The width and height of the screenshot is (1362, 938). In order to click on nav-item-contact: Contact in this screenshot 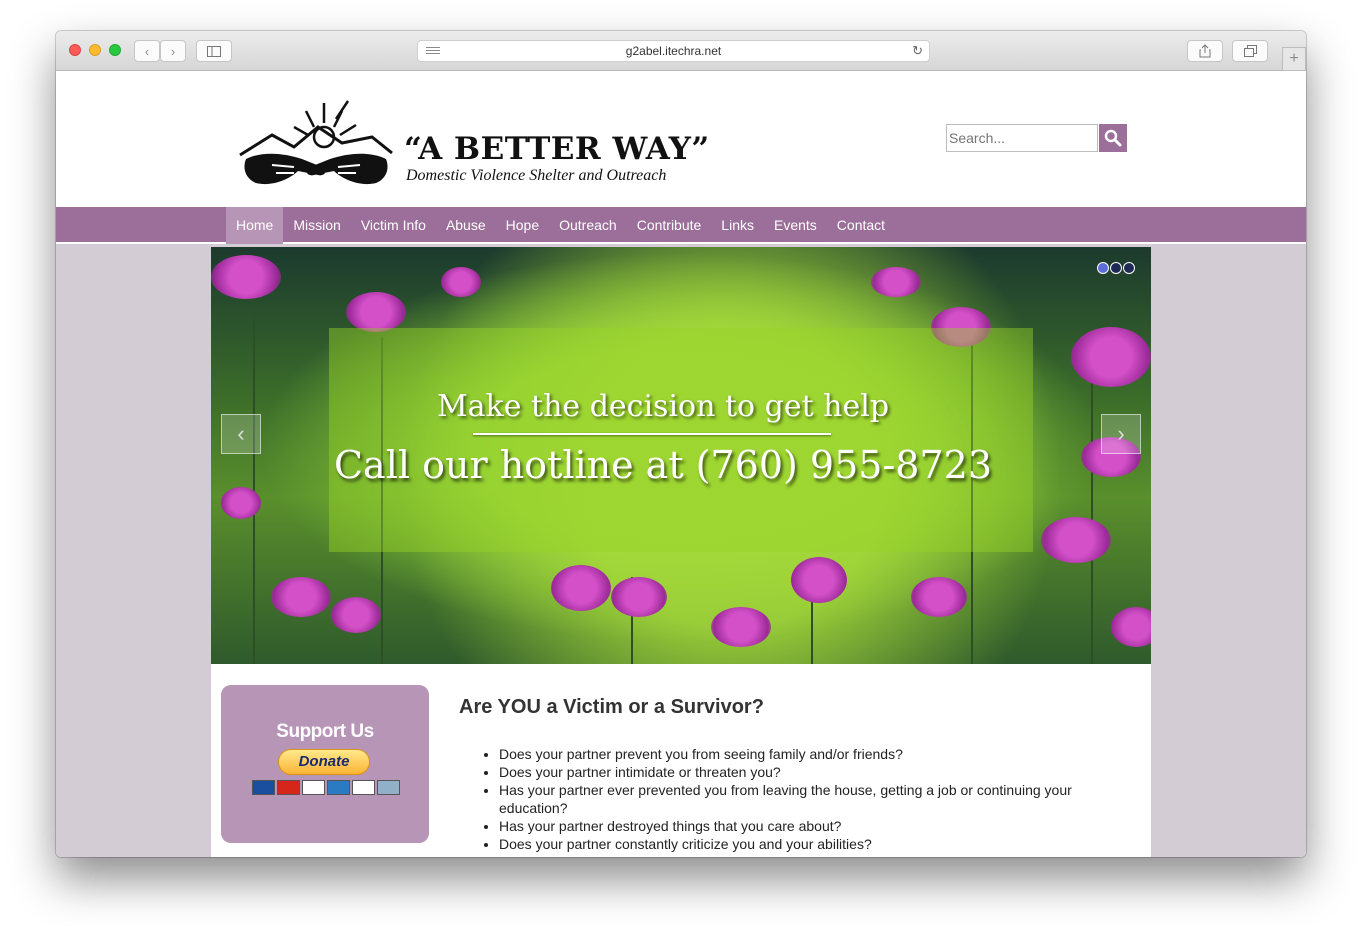, I will do `click(861, 225)`.